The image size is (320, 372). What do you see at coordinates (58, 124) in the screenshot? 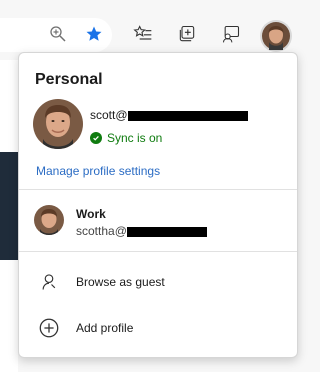
I see `primary-profile-avatar` at bounding box center [58, 124].